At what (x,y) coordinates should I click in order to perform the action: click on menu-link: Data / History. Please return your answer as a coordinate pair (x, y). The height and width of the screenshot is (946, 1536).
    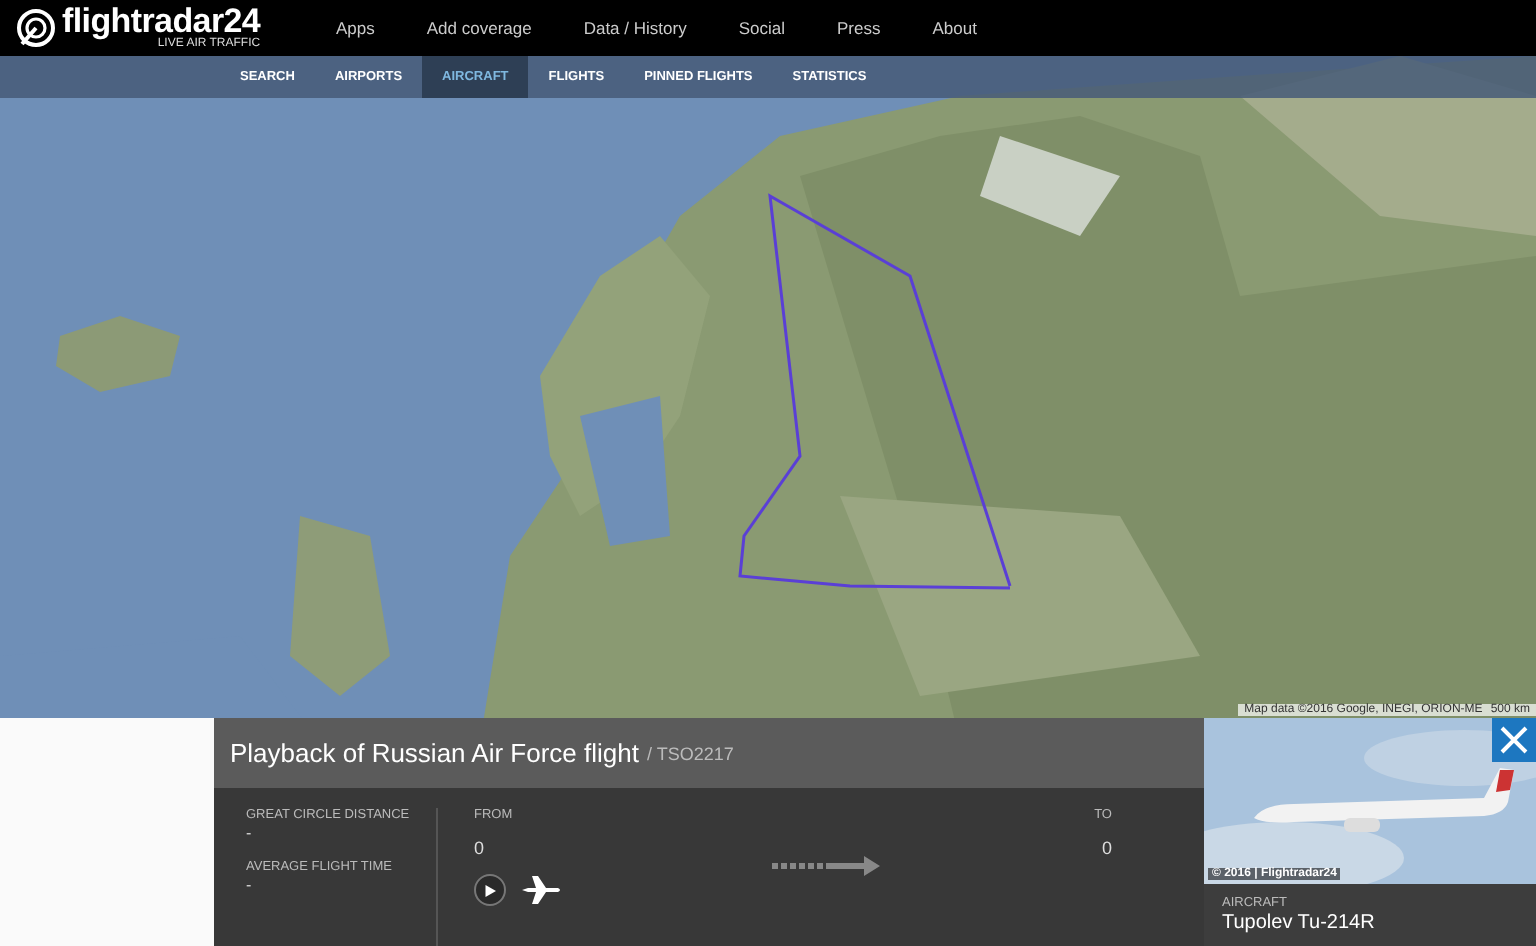
    Looking at the image, I should click on (635, 27).